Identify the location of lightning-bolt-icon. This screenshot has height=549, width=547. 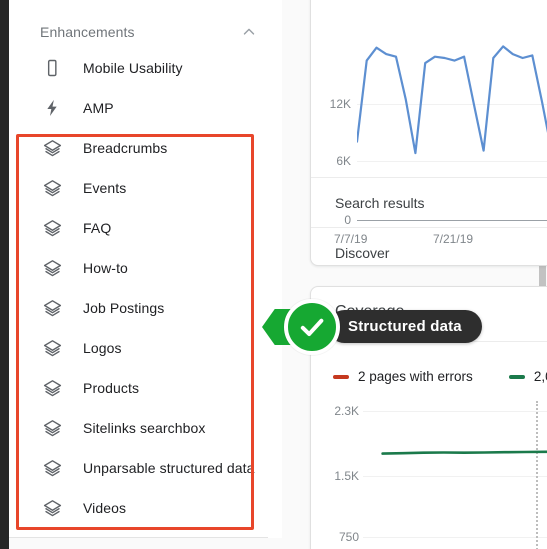
(52, 108).